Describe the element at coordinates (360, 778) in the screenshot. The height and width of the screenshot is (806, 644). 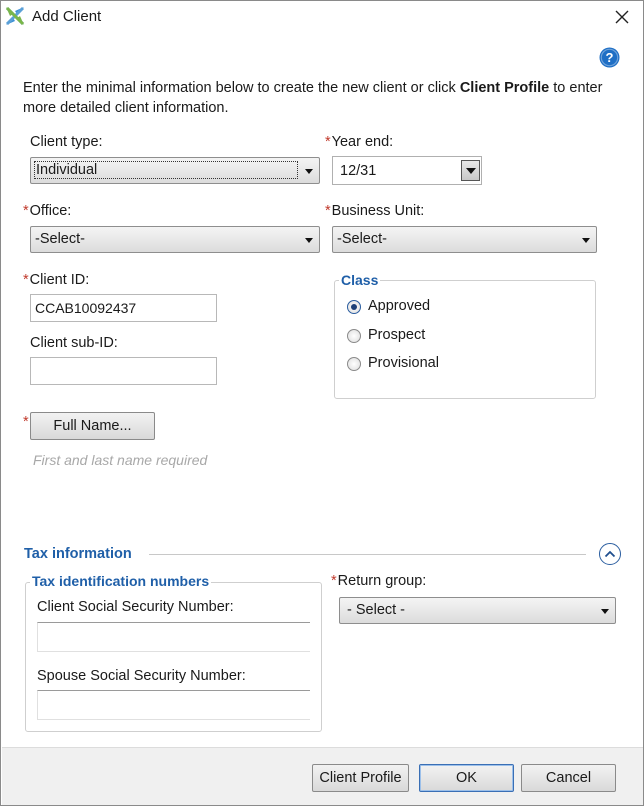
I see `client-profile-button: Client Profile` at that location.